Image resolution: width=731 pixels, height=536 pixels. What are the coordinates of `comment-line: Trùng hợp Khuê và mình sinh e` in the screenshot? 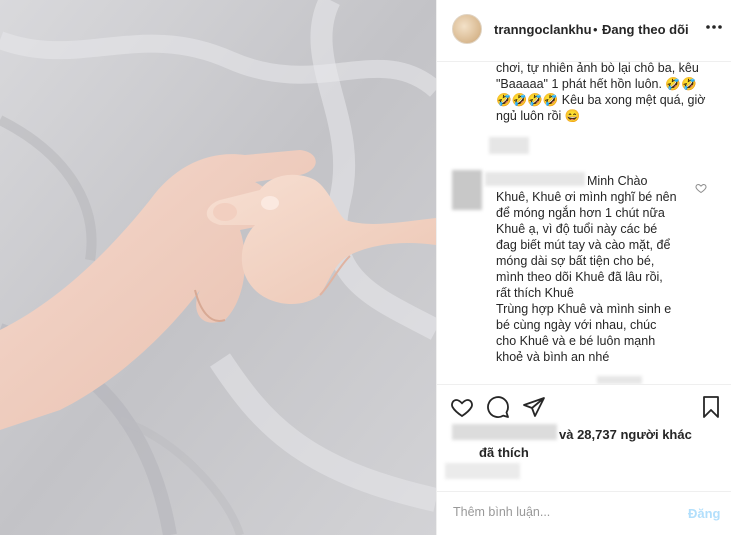 It's located at (584, 309).